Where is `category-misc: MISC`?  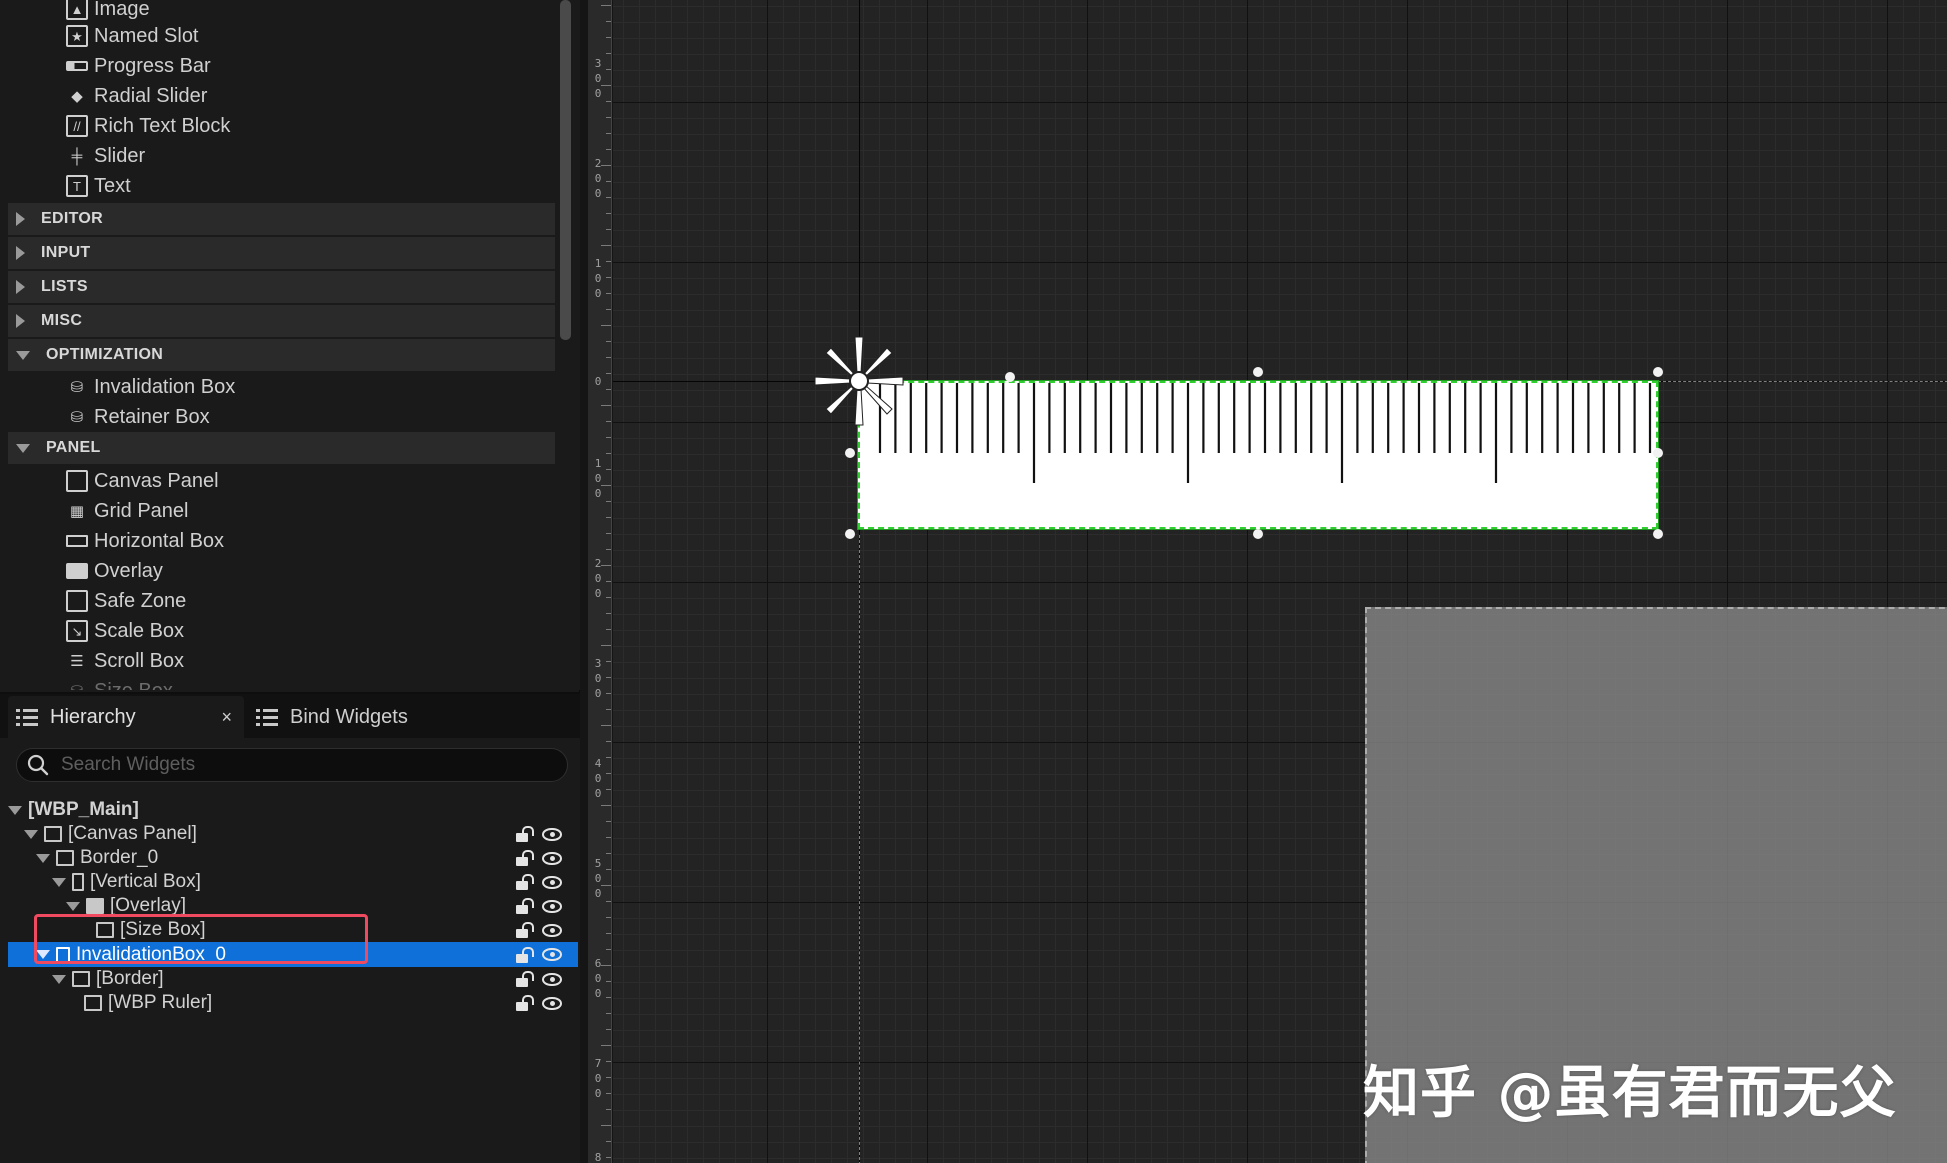
category-misc: MISC is located at coordinates (281, 321).